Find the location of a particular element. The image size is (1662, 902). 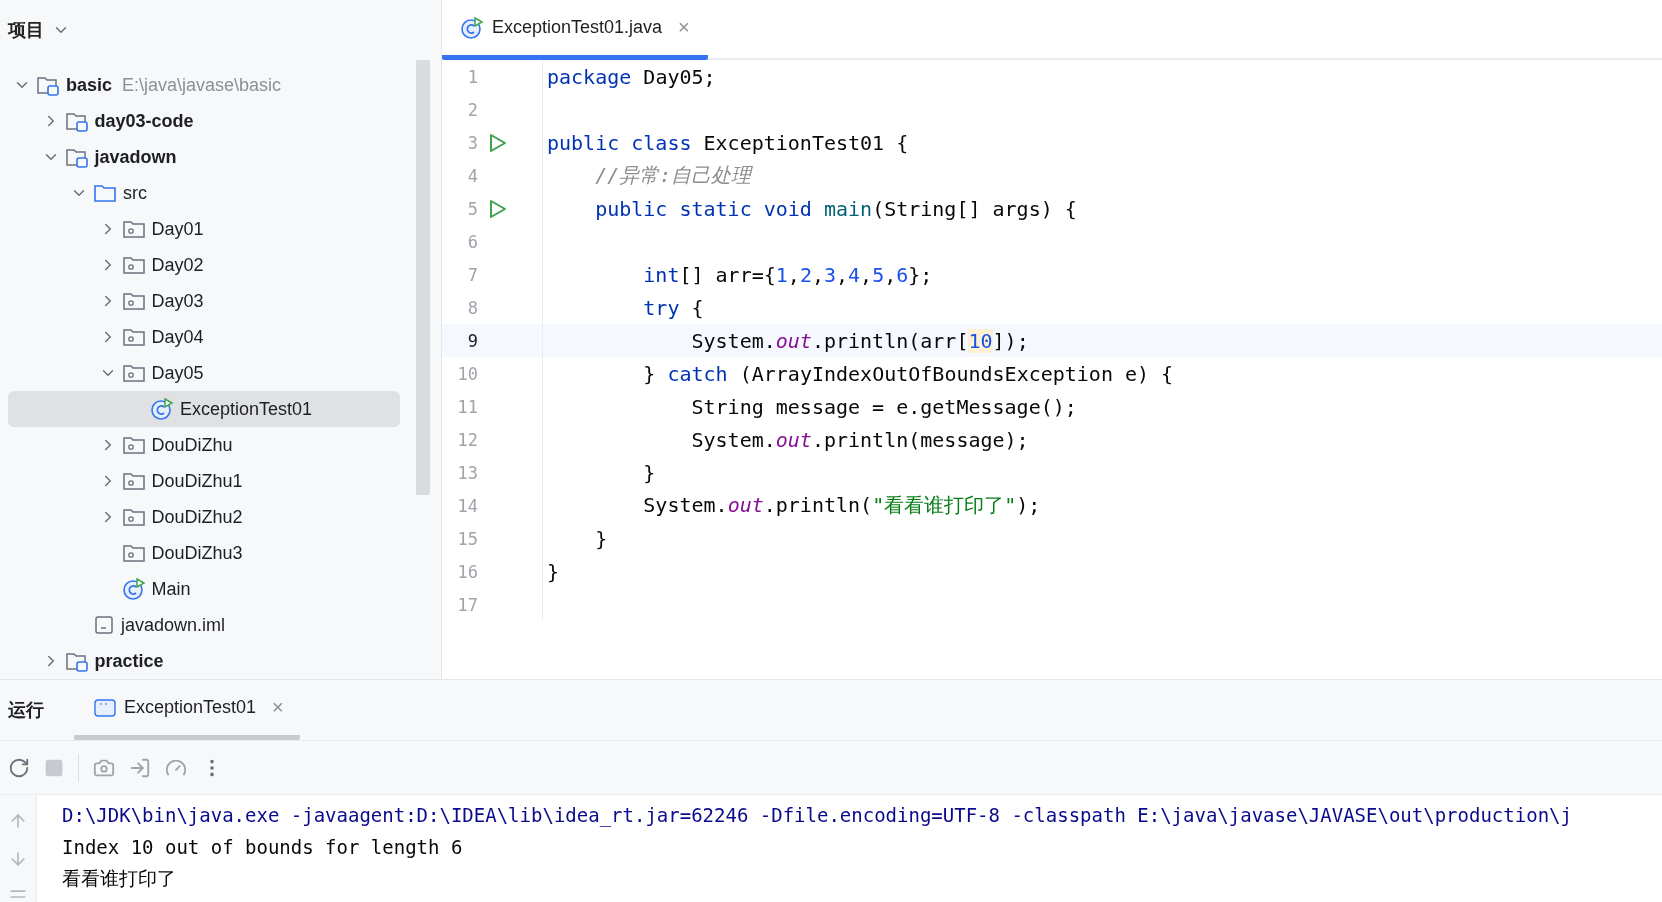

tree-item: practice is located at coordinates (204, 661).